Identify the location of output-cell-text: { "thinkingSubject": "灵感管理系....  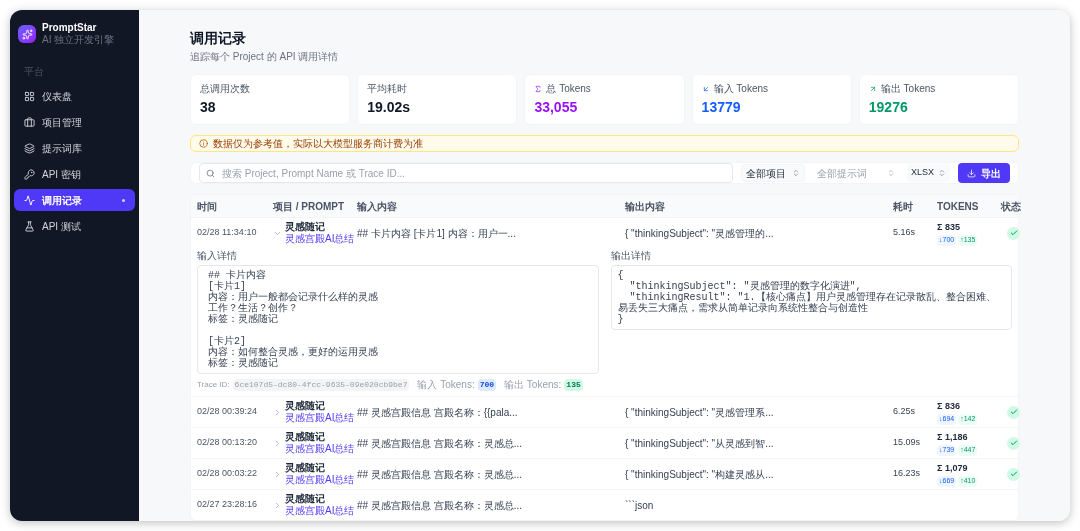
(699, 412).